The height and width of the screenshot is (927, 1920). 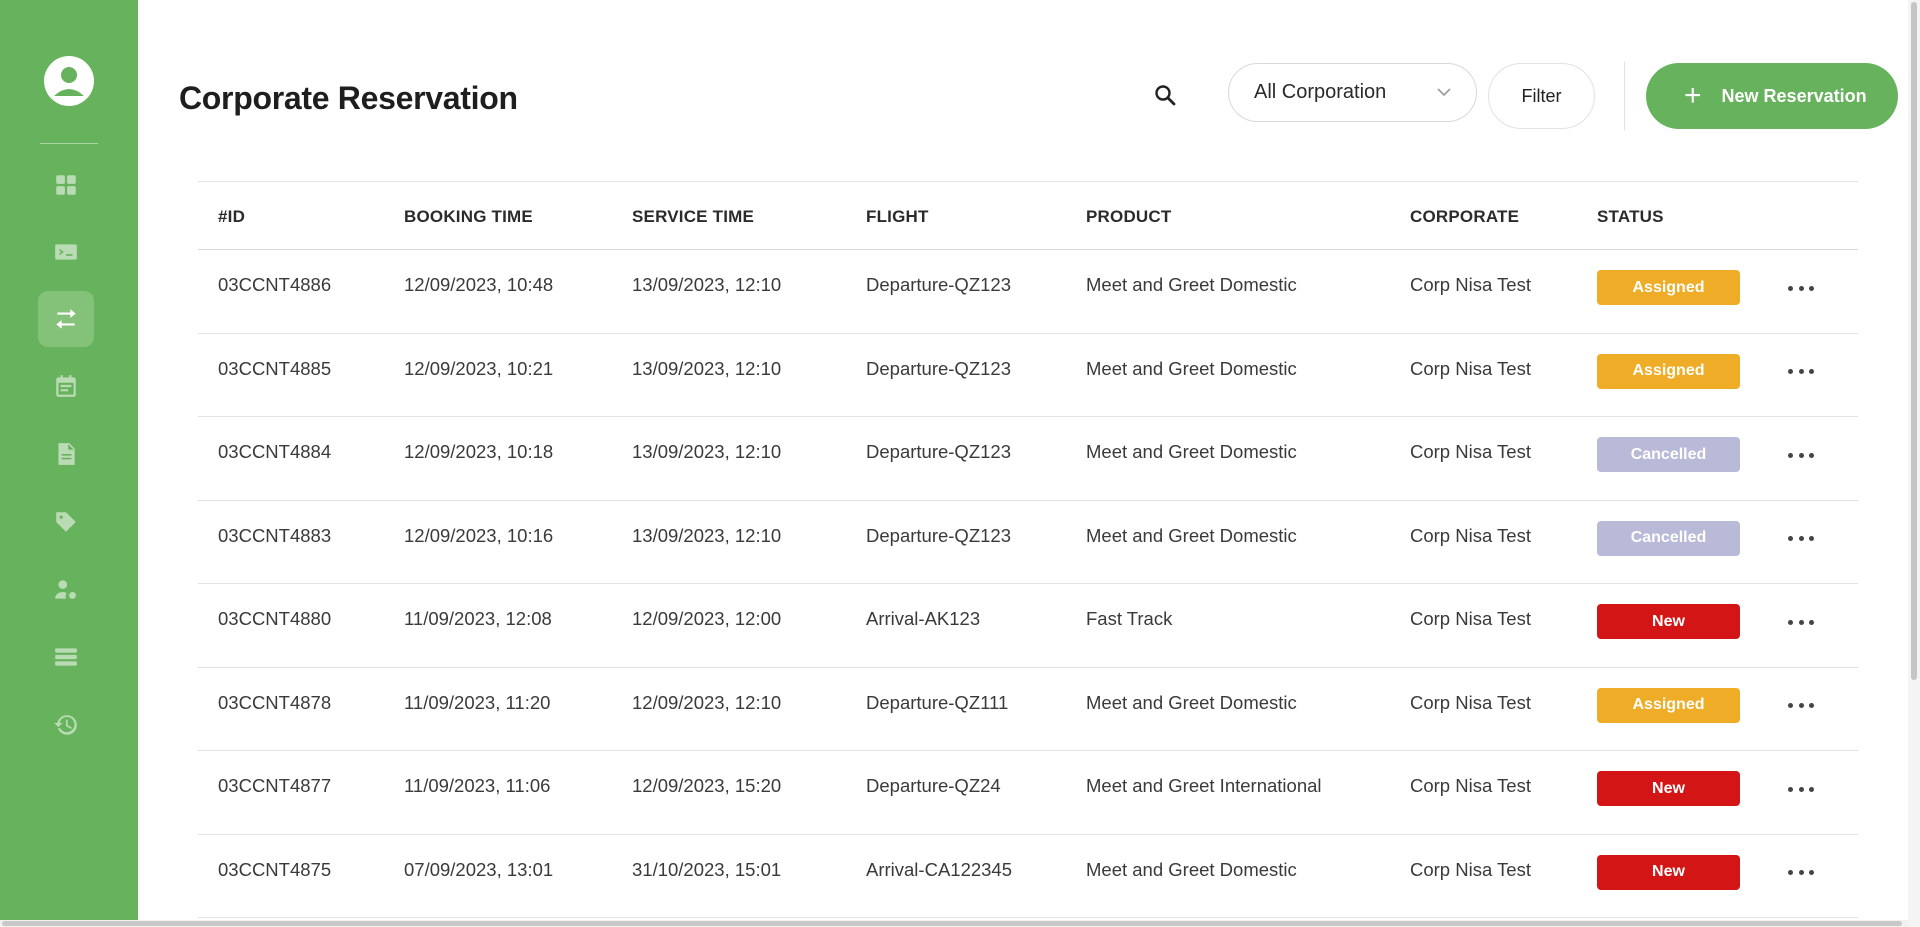 I want to click on header-status: STATUS, so click(x=1630, y=217).